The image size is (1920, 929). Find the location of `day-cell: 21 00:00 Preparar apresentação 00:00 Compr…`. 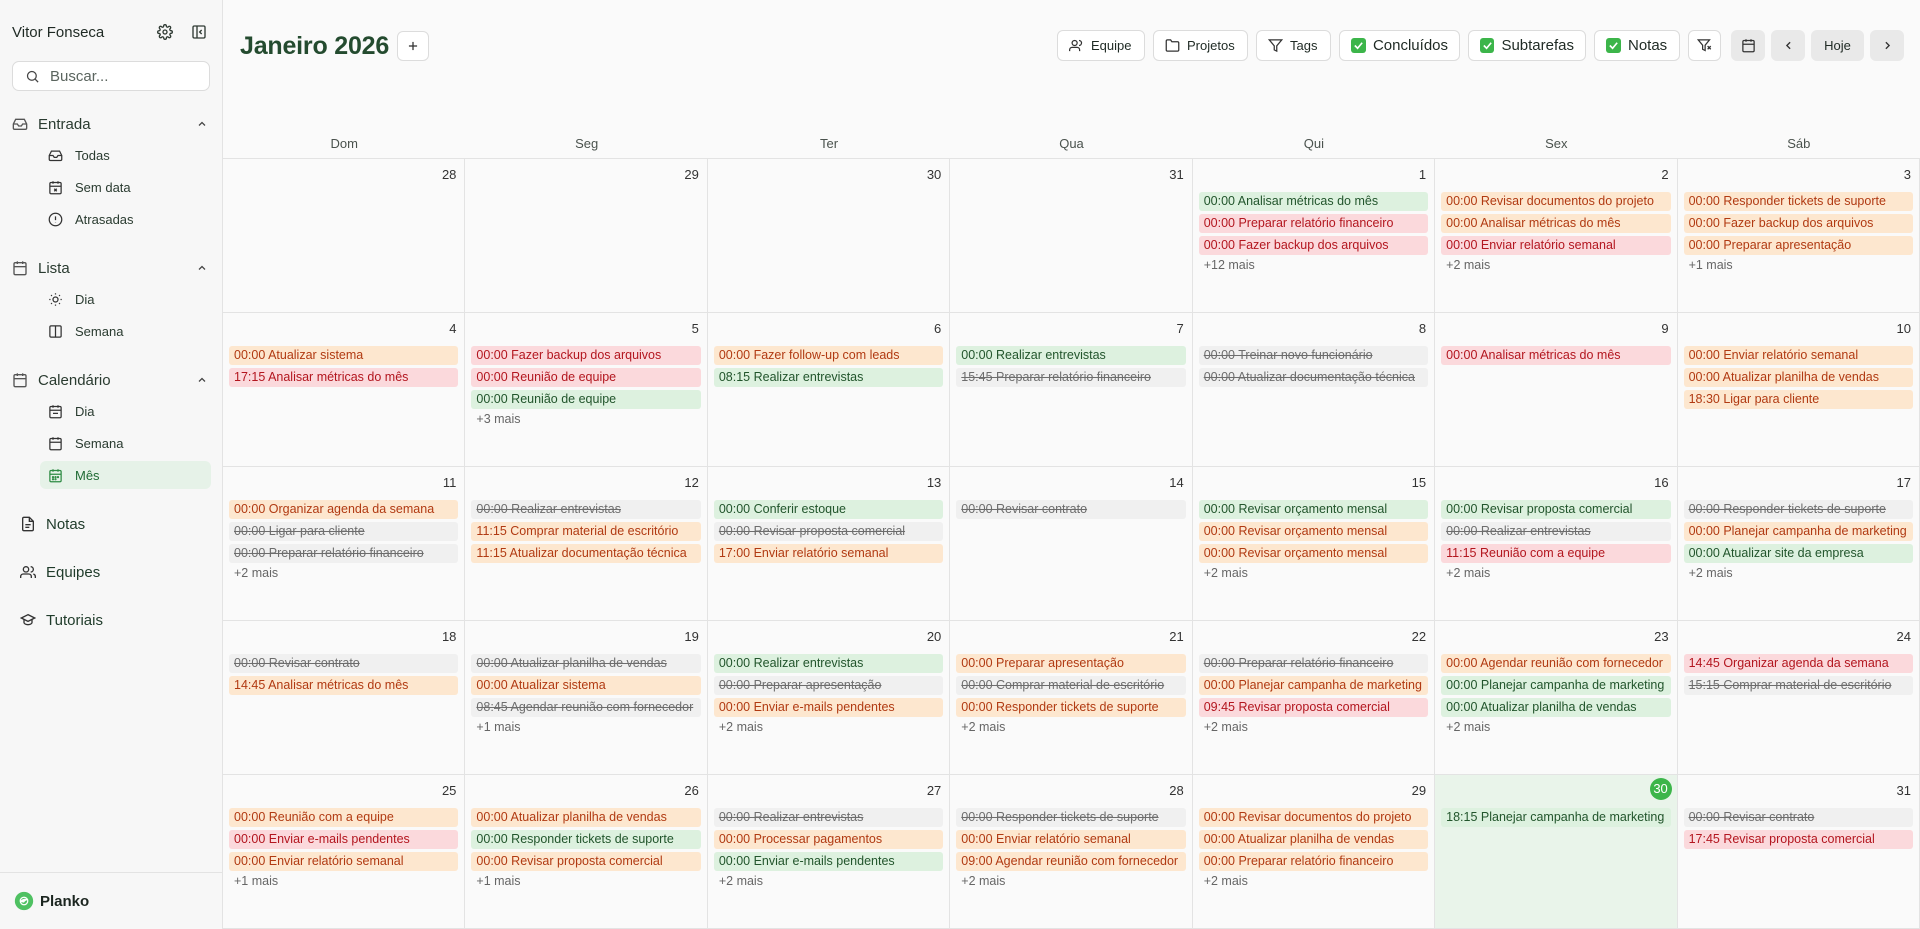

day-cell: 21 00:00 Preparar apresentação 00:00 Compr… is located at coordinates (1071, 698).